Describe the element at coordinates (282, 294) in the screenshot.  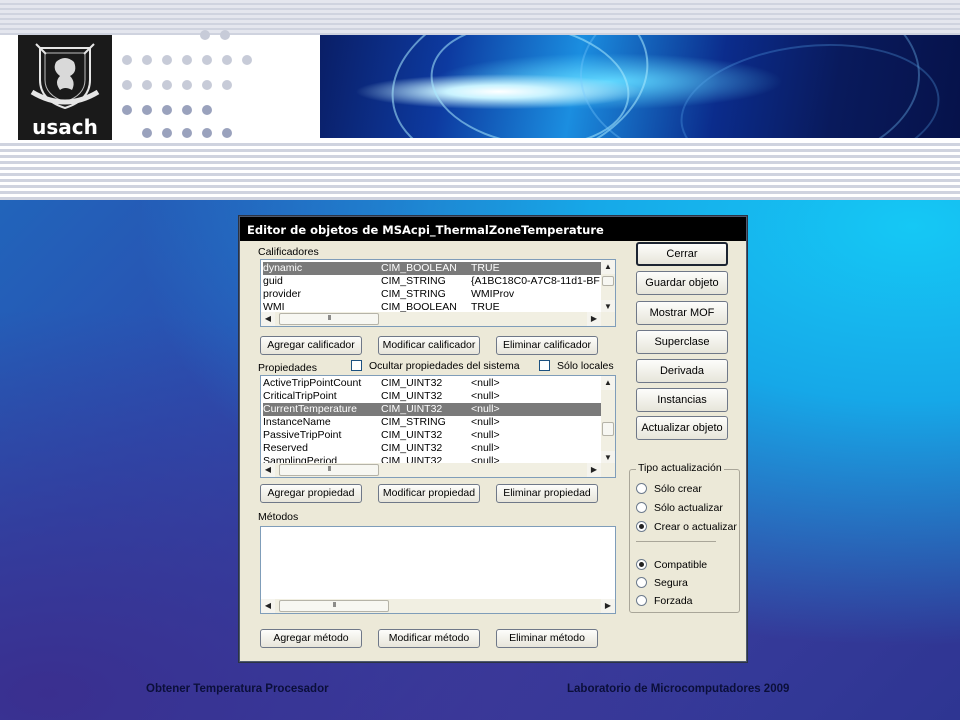
I see `list-cell: provider` at that location.